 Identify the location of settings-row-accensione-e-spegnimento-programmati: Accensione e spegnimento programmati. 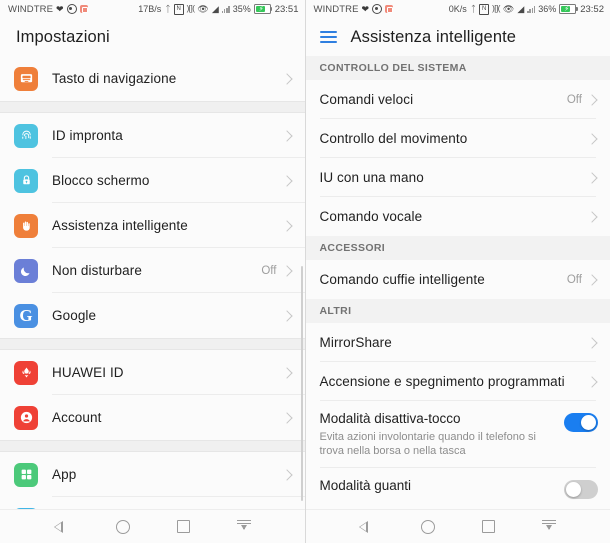
(457, 381).